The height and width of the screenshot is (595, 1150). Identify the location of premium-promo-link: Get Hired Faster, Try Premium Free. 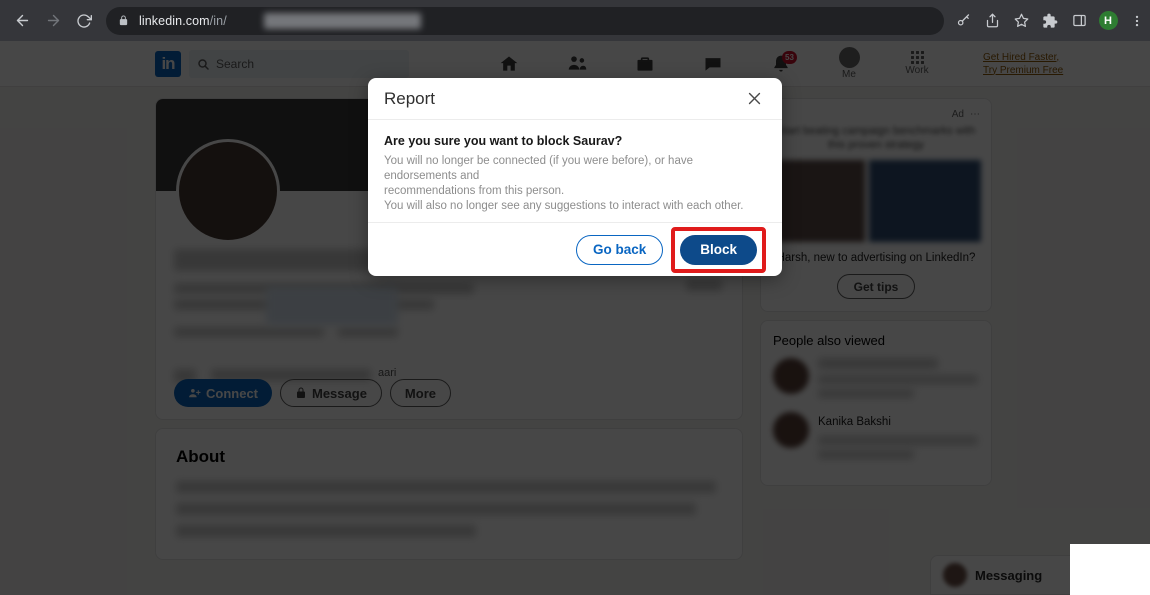
(1025, 64).